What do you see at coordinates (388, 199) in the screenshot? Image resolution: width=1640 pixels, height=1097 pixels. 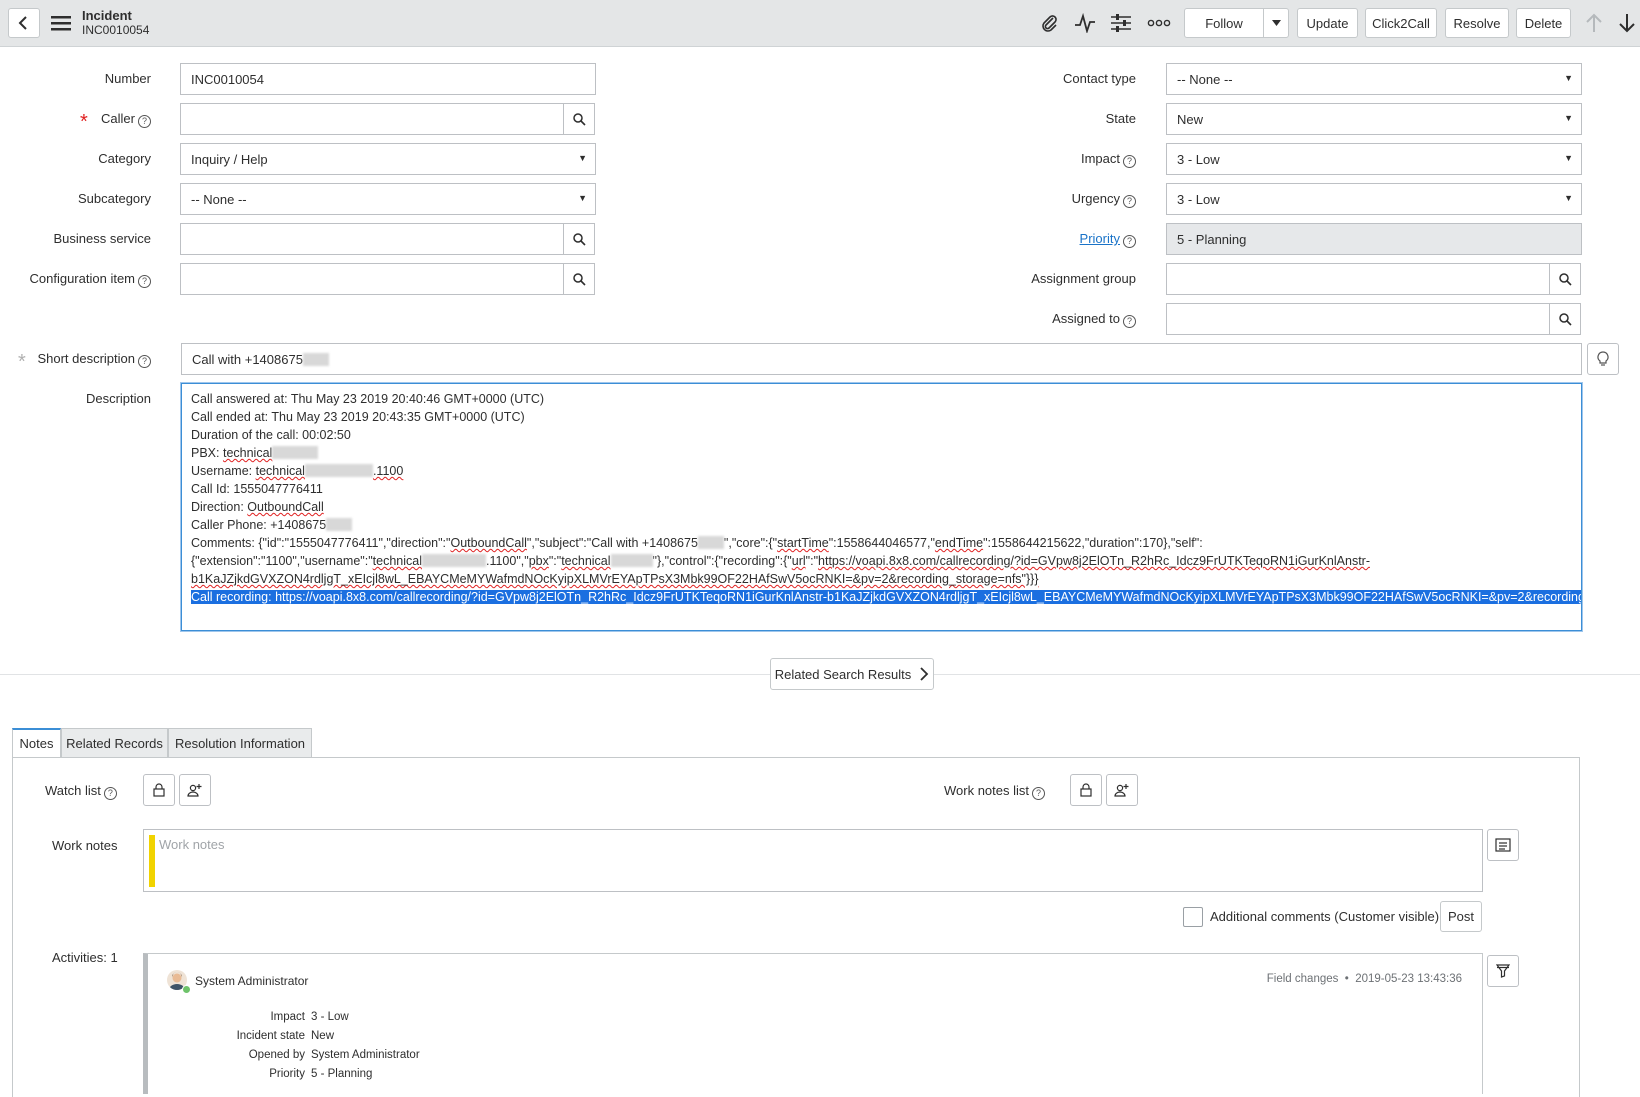 I see `subcategory-select: -- None -- ▼` at bounding box center [388, 199].